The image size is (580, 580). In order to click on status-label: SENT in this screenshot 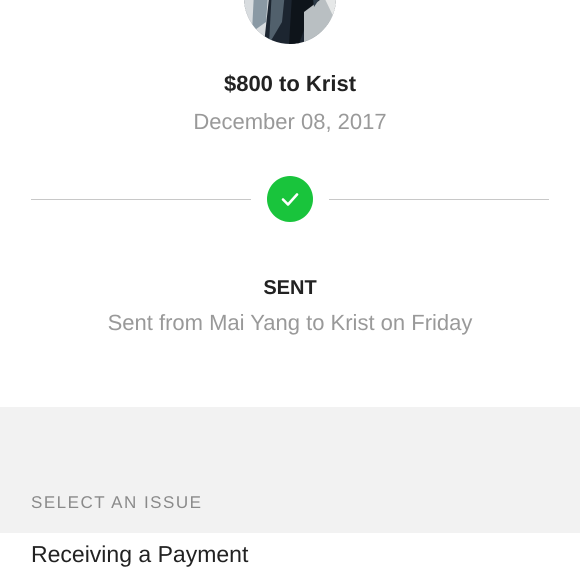, I will do `click(290, 288)`.